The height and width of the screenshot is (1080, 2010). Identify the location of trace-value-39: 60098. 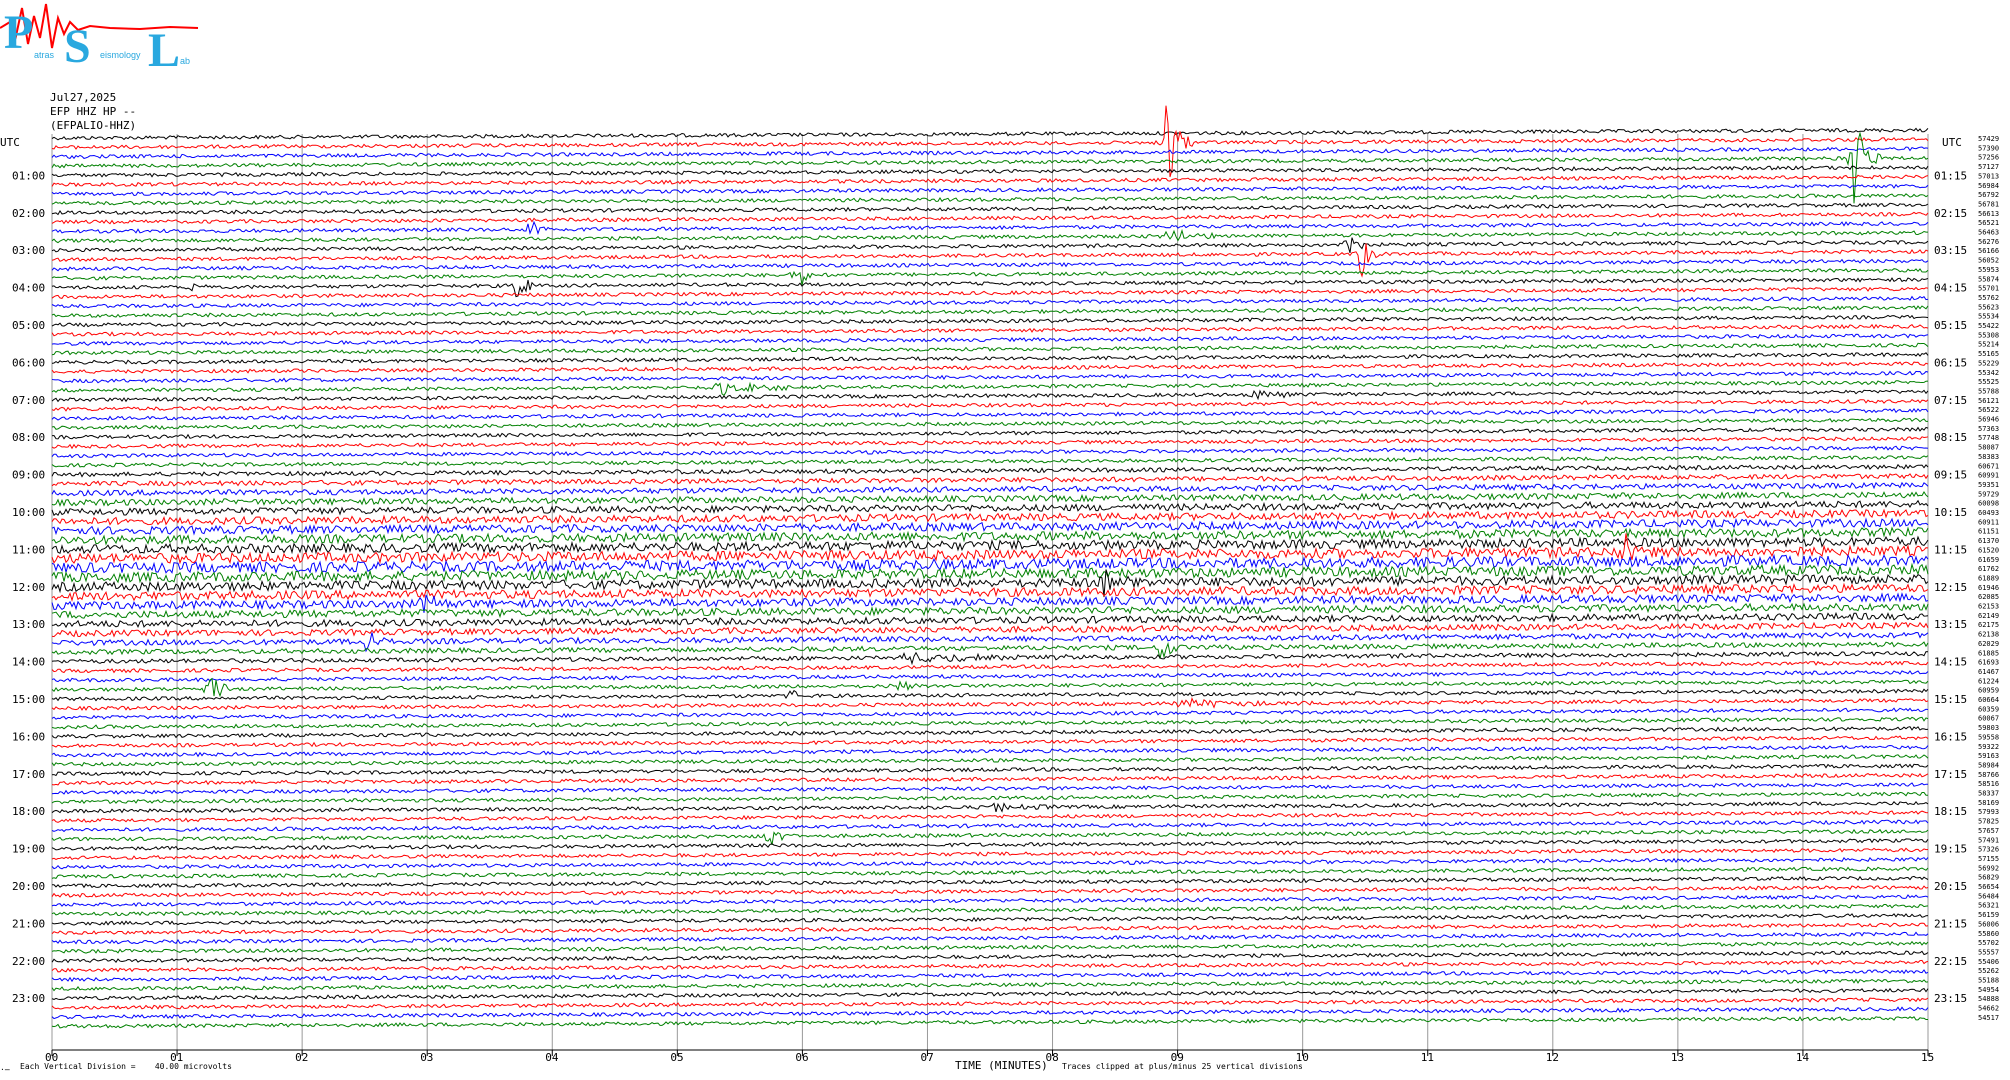
(1988, 504).